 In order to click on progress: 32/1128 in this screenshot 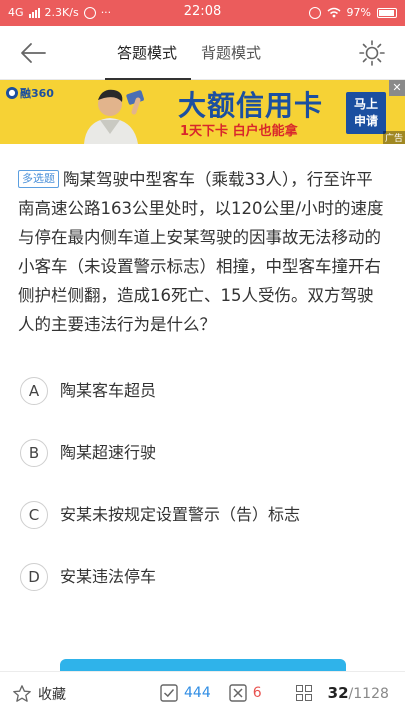, I will do `click(358, 693)`.